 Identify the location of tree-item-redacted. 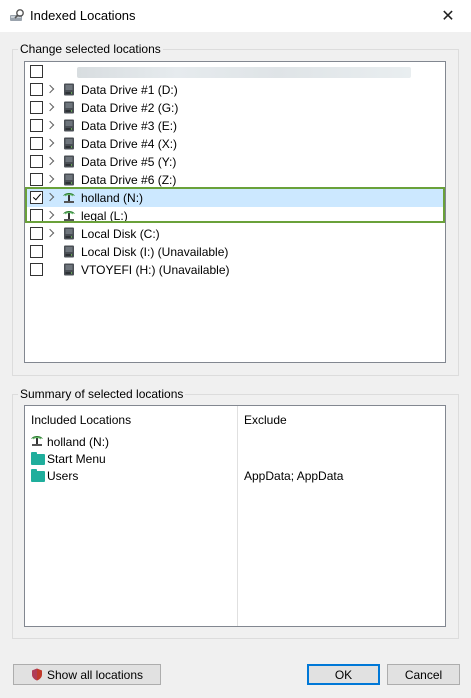
(234, 72).